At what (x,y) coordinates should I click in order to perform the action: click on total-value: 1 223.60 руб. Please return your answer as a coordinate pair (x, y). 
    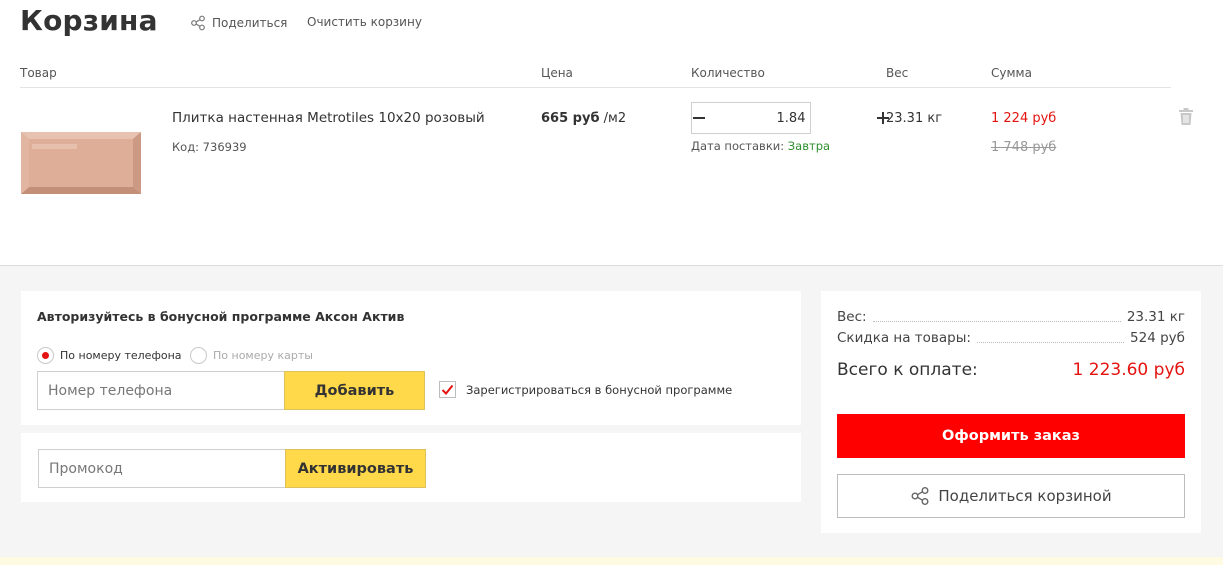
    Looking at the image, I should click on (1128, 370).